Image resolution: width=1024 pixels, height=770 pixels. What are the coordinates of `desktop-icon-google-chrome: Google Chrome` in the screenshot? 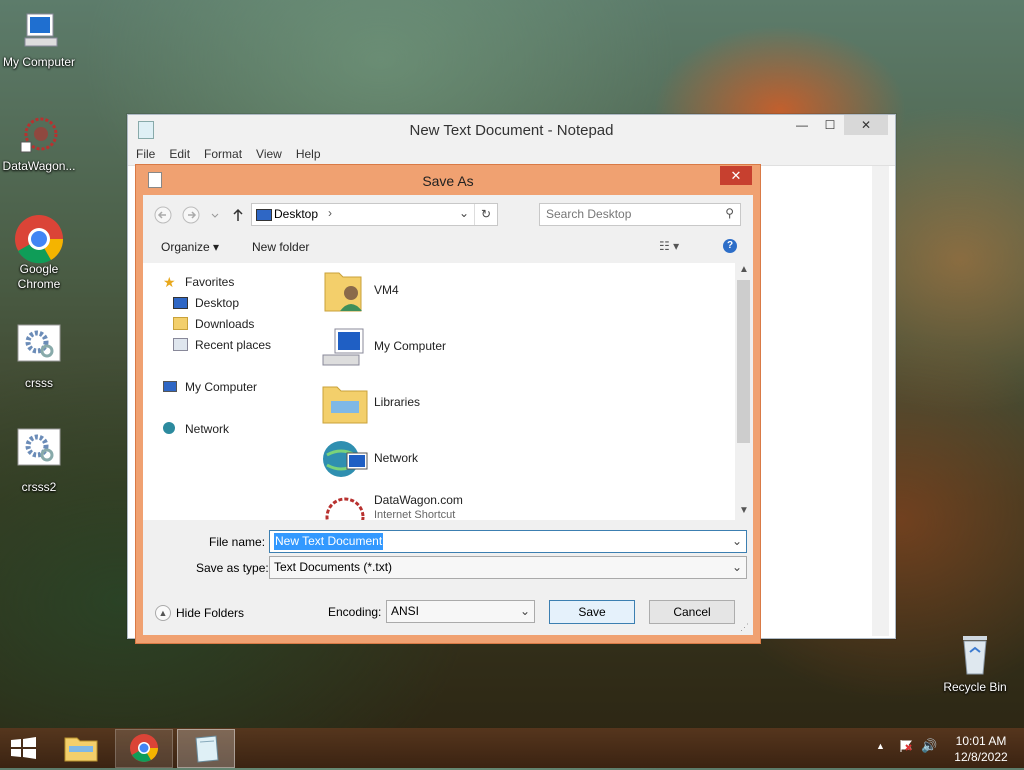 It's located at (39, 253).